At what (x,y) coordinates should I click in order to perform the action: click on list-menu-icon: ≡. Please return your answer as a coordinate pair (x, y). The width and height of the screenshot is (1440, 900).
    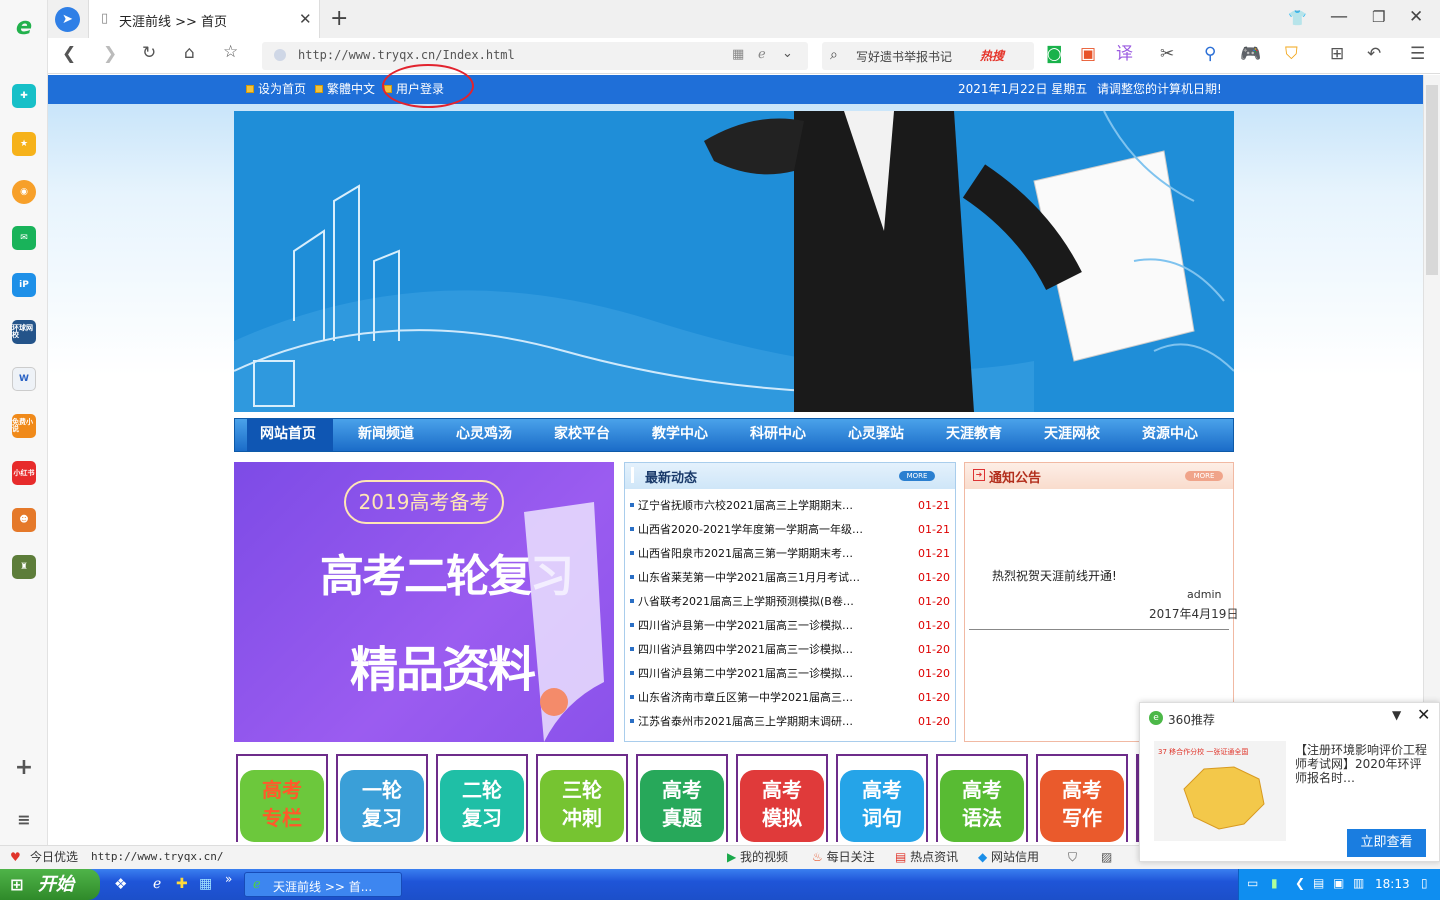
    Looking at the image, I should click on (24, 820).